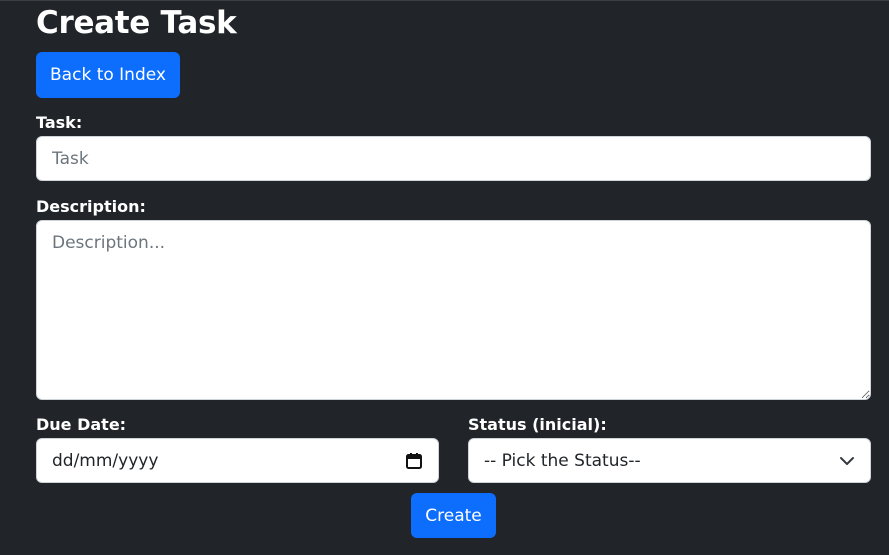 The width and height of the screenshot is (889, 555). Describe the element at coordinates (537, 424) in the screenshot. I see `status-label: Status (inicial):` at that location.